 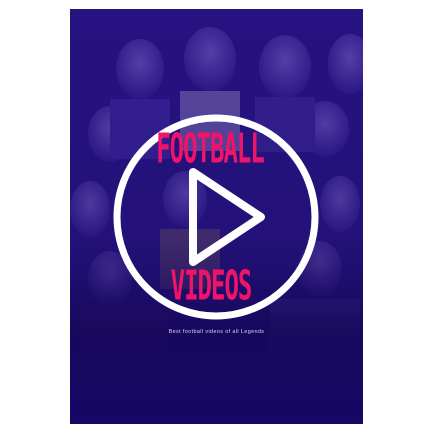 I want to click on tagline-text: Best football videos of all Legends, so click(x=216, y=332).